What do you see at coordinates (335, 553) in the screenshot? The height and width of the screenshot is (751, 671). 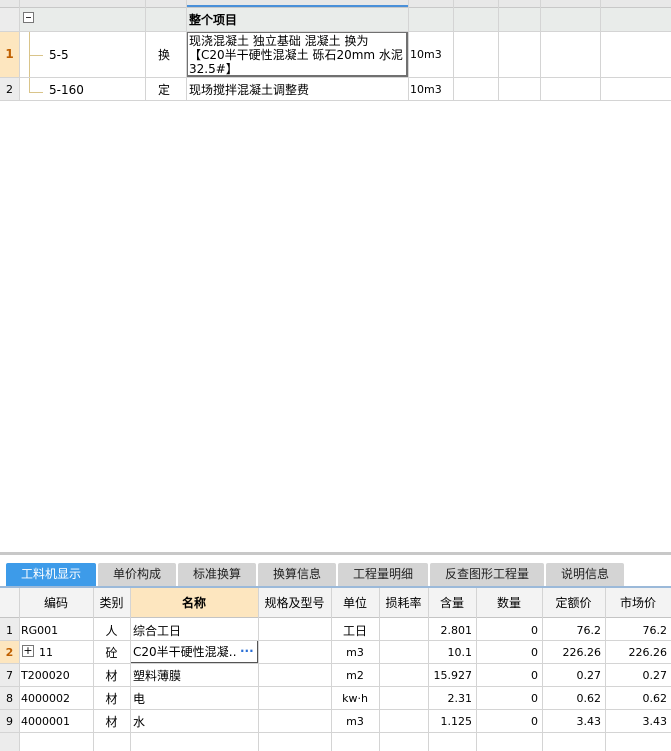 I see `panel-splitter` at bounding box center [335, 553].